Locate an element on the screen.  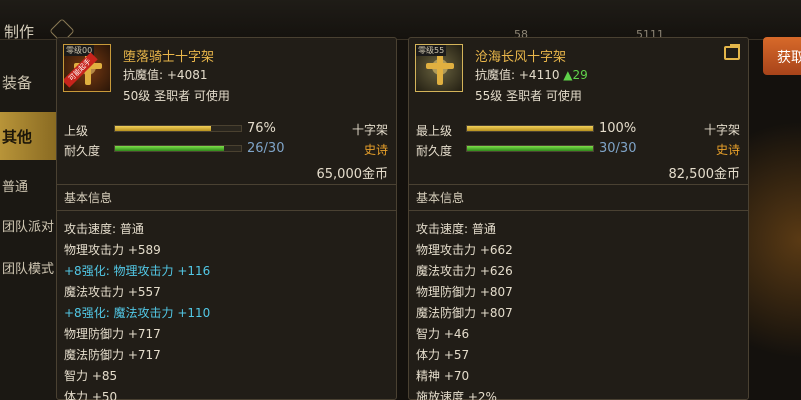
item-icon-cross: 零级55 is located at coordinates (439, 68).